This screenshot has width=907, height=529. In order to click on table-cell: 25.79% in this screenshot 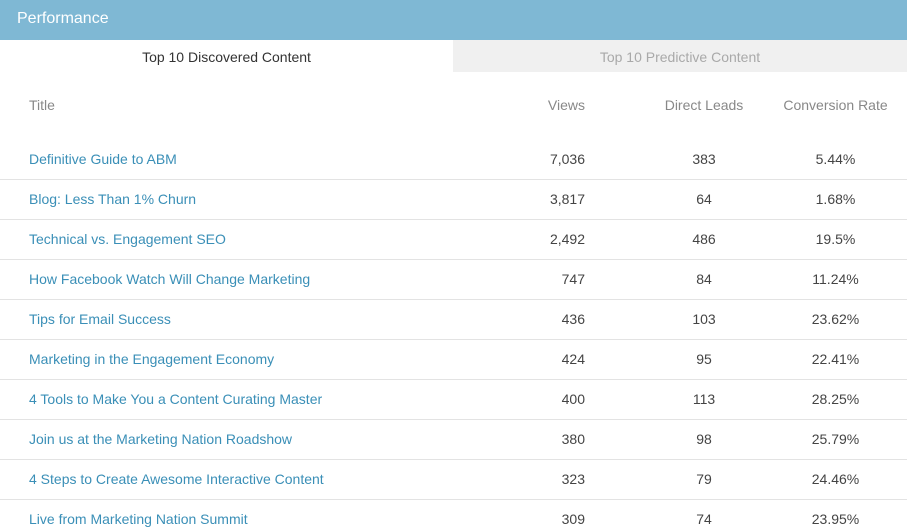, I will do `click(839, 439)`.